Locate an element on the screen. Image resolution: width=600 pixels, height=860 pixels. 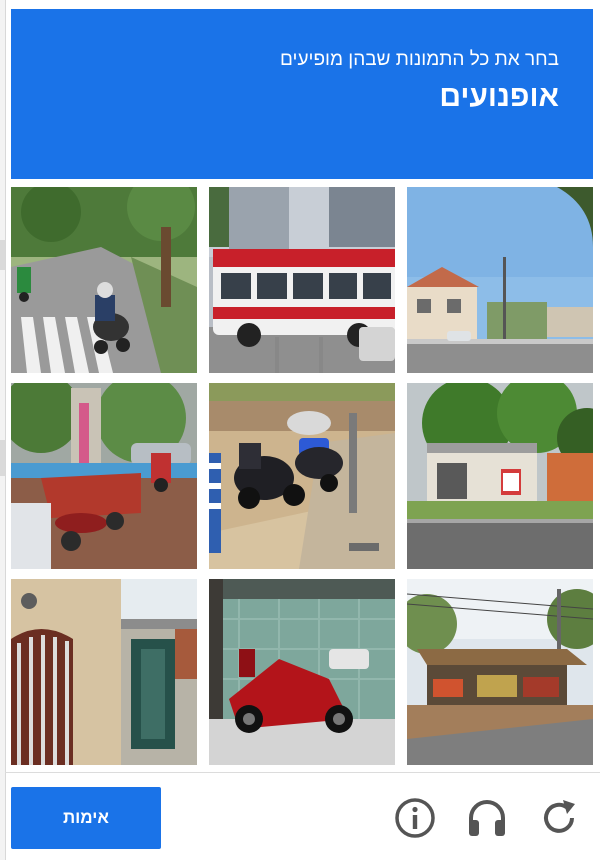
verify-button: אימות is located at coordinates (86, 818).